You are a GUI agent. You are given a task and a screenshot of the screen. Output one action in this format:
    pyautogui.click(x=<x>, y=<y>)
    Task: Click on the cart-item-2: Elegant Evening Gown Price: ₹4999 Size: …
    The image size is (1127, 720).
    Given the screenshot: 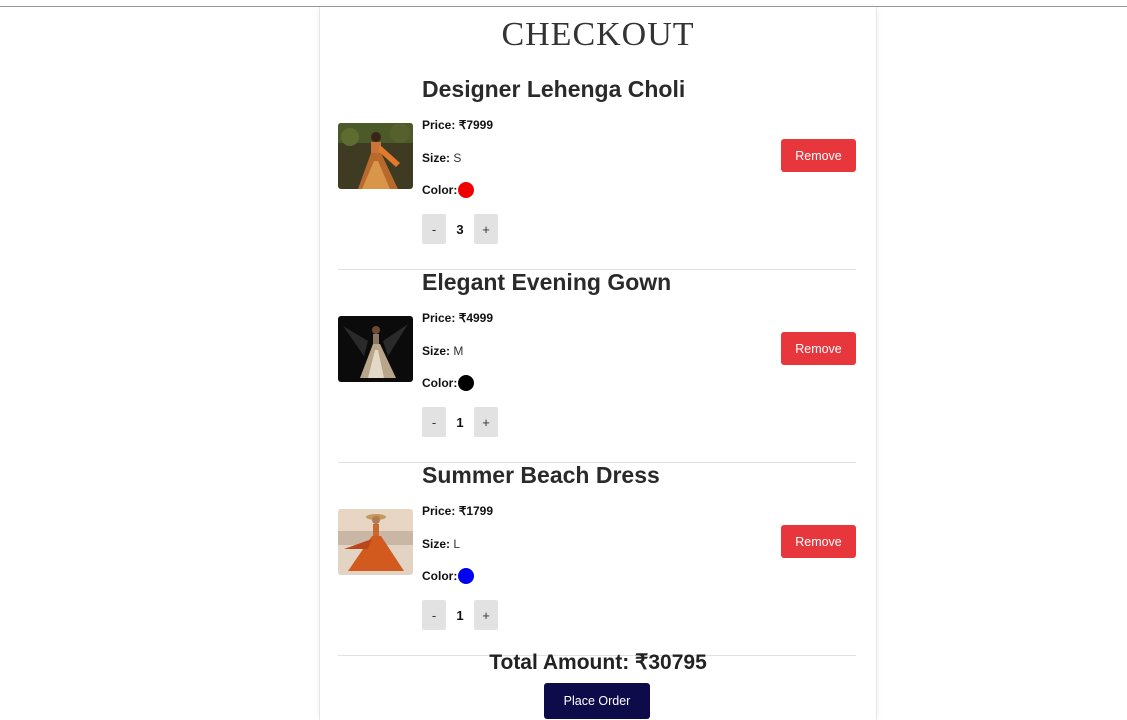 What is the action you would take?
    pyautogui.click(x=597, y=366)
    